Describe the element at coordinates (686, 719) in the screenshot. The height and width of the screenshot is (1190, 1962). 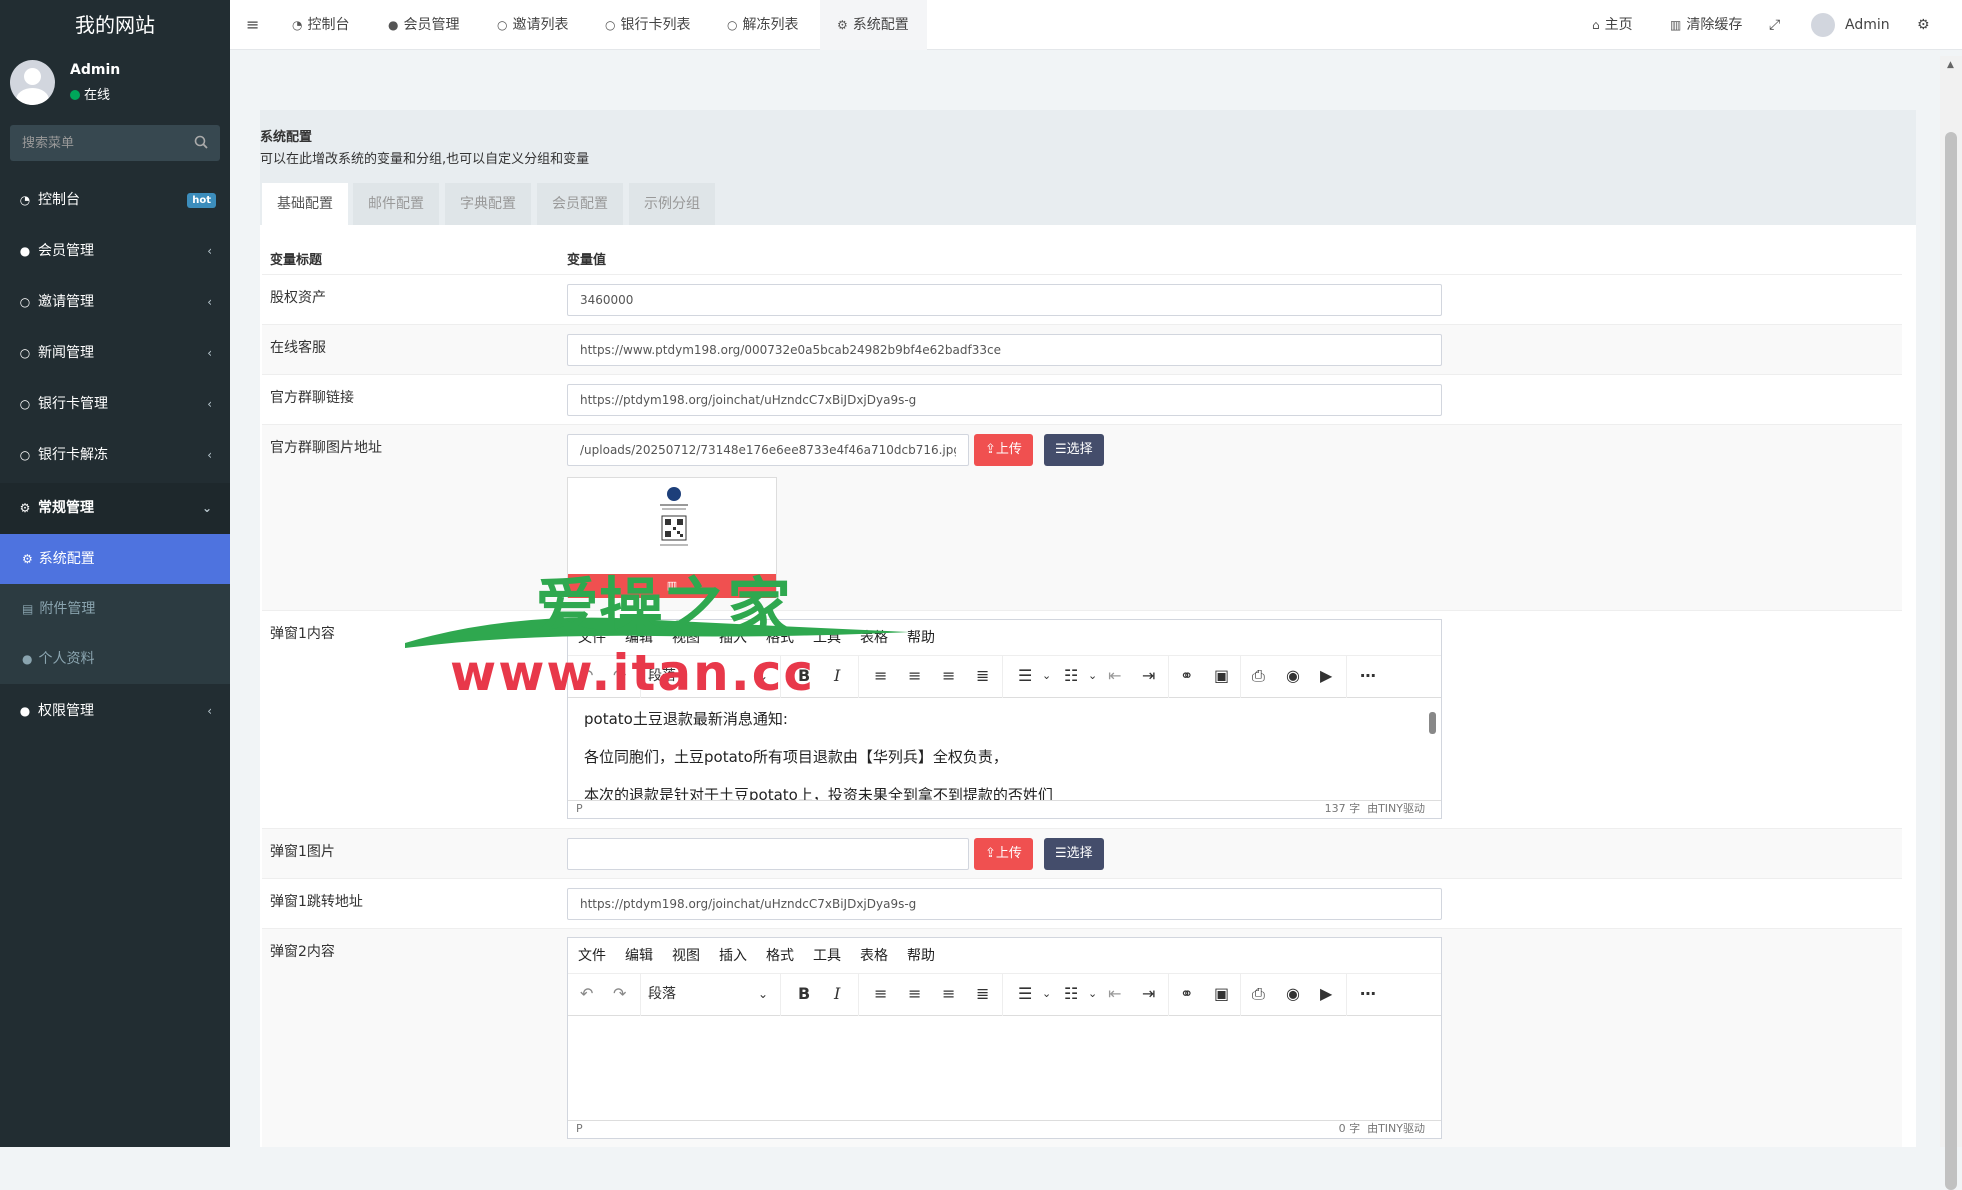
I see `content-line: potato土豆退款最新消息通知:` at that location.